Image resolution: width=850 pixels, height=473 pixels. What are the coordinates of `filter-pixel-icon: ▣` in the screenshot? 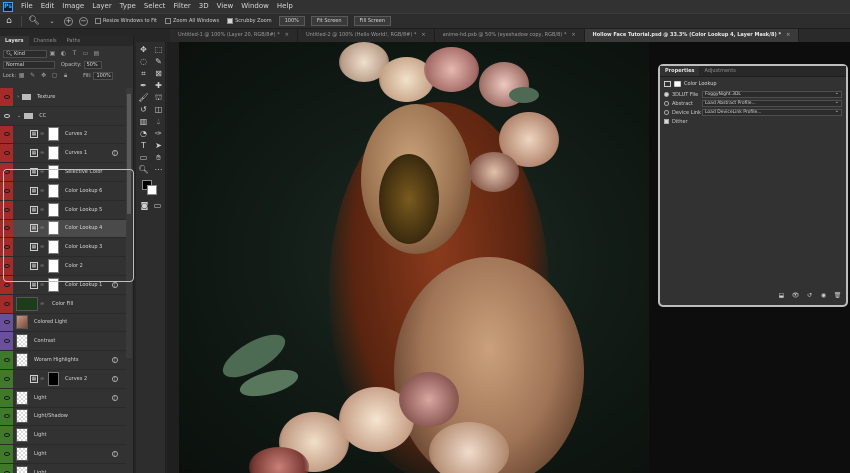 It's located at (52, 53).